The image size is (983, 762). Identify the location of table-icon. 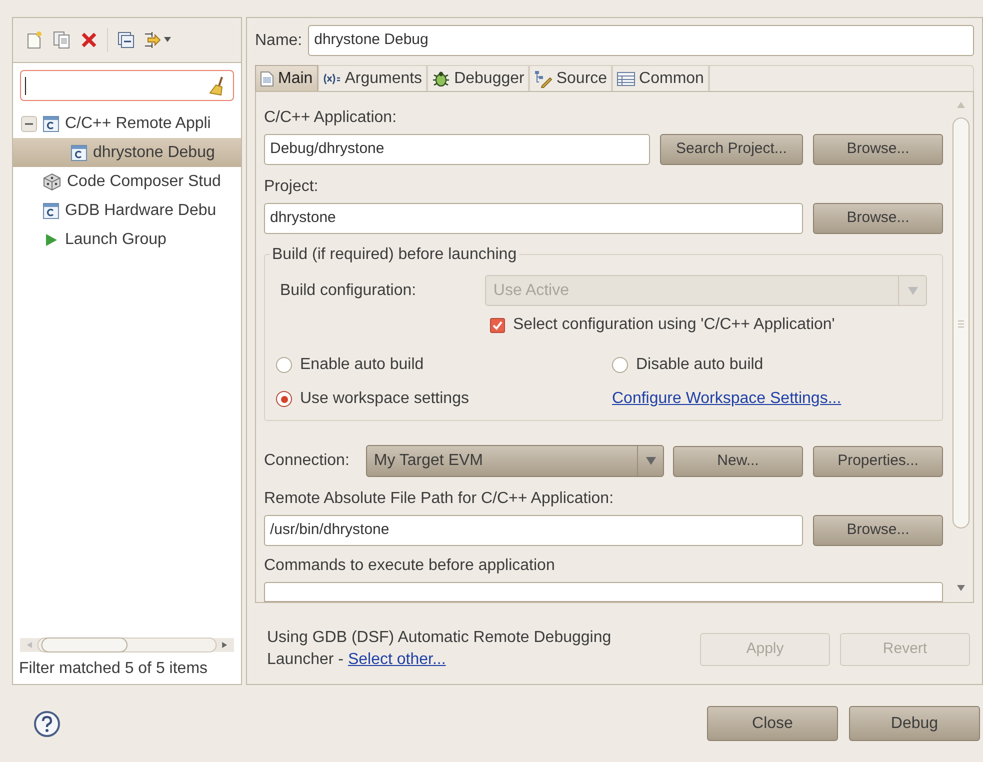
(626, 79).